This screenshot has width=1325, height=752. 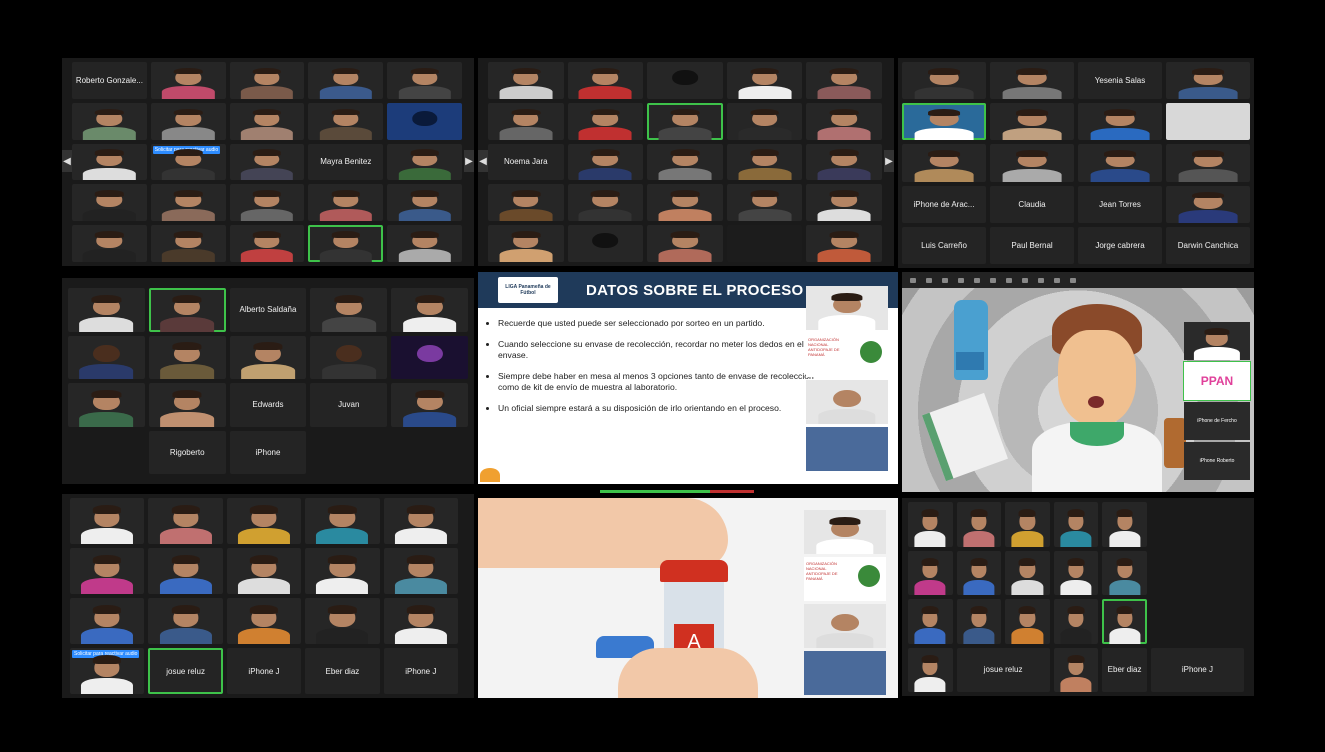 What do you see at coordinates (1120, 81) in the screenshot?
I see `participant-tile: Yesenia Salas` at bounding box center [1120, 81].